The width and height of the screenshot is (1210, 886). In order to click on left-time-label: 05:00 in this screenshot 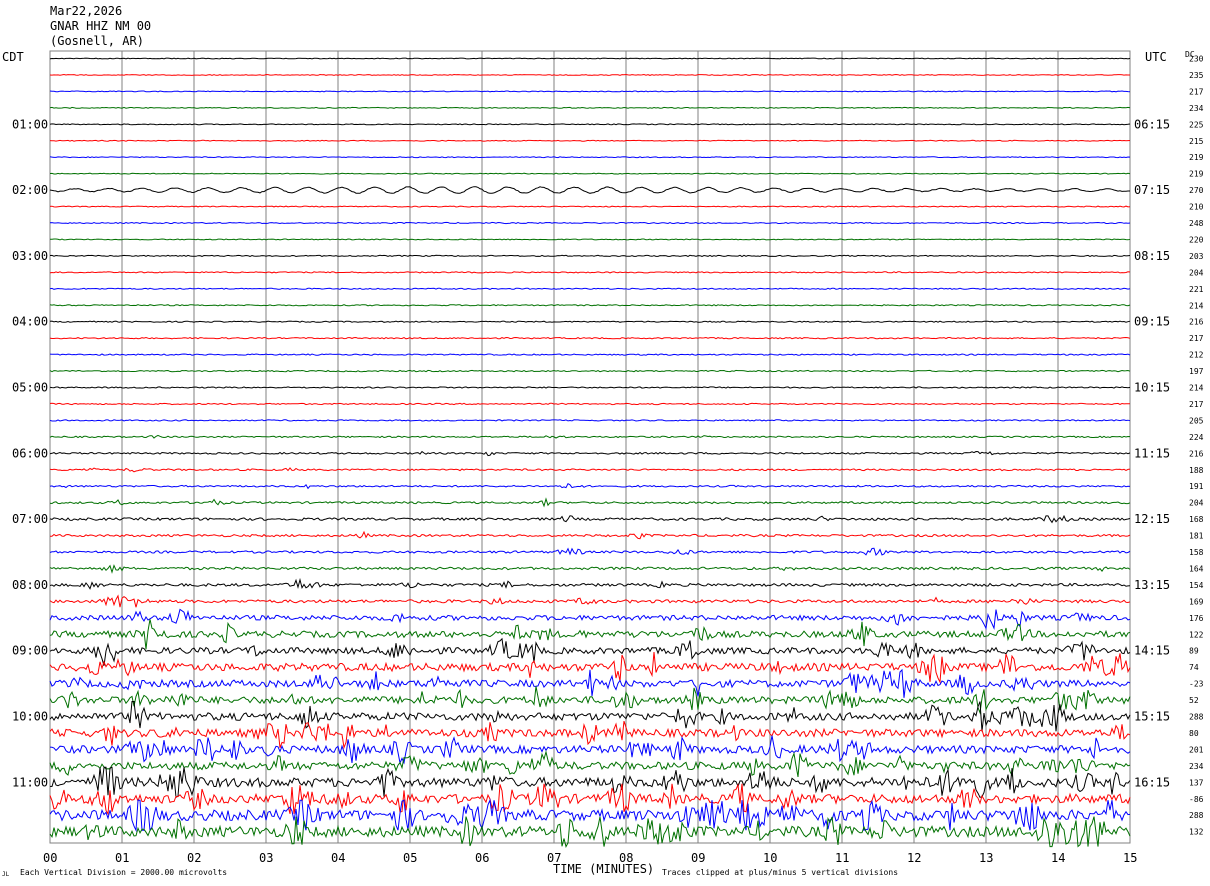, I will do `click(30, 388)`.